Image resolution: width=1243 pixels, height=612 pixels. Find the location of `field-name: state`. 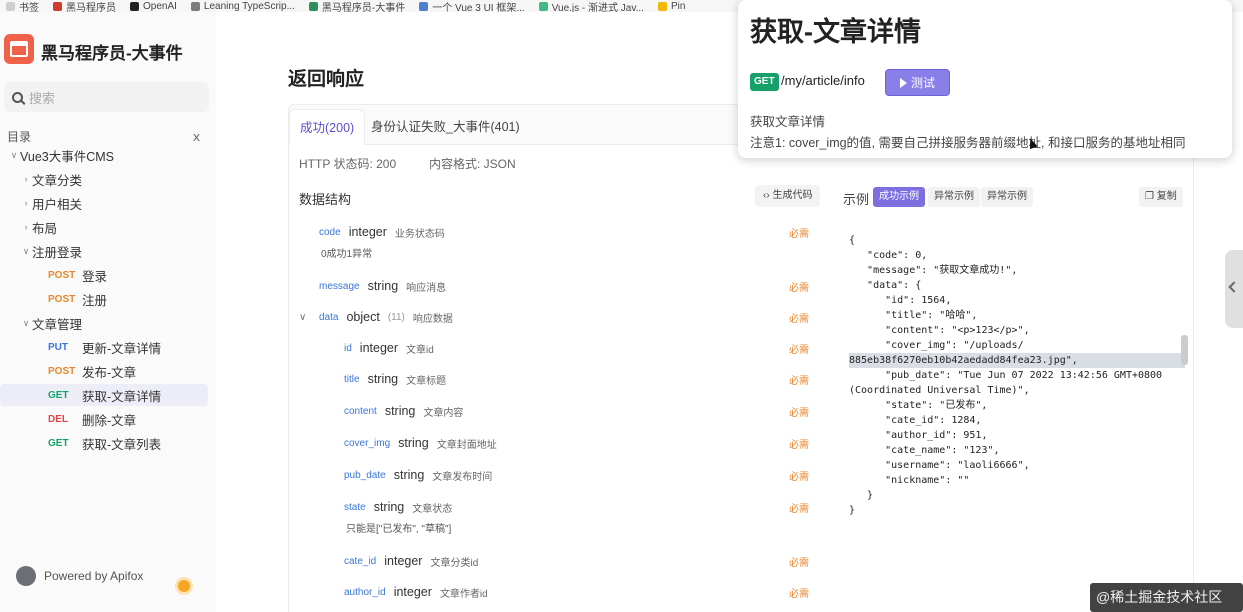

field-name: state is located at coordinates (355, 507).